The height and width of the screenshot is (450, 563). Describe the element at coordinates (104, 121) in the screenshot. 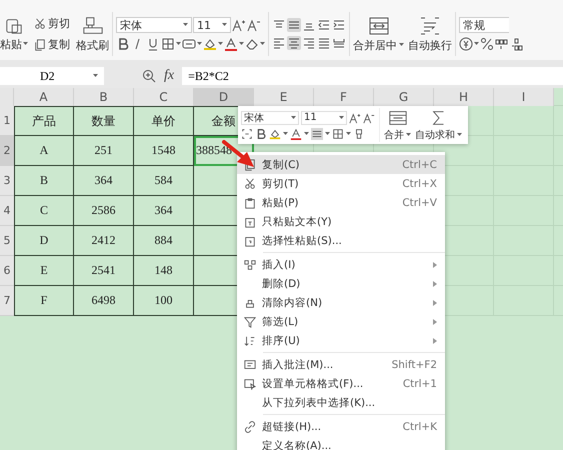

I see `table-cell: 数量` at that location.